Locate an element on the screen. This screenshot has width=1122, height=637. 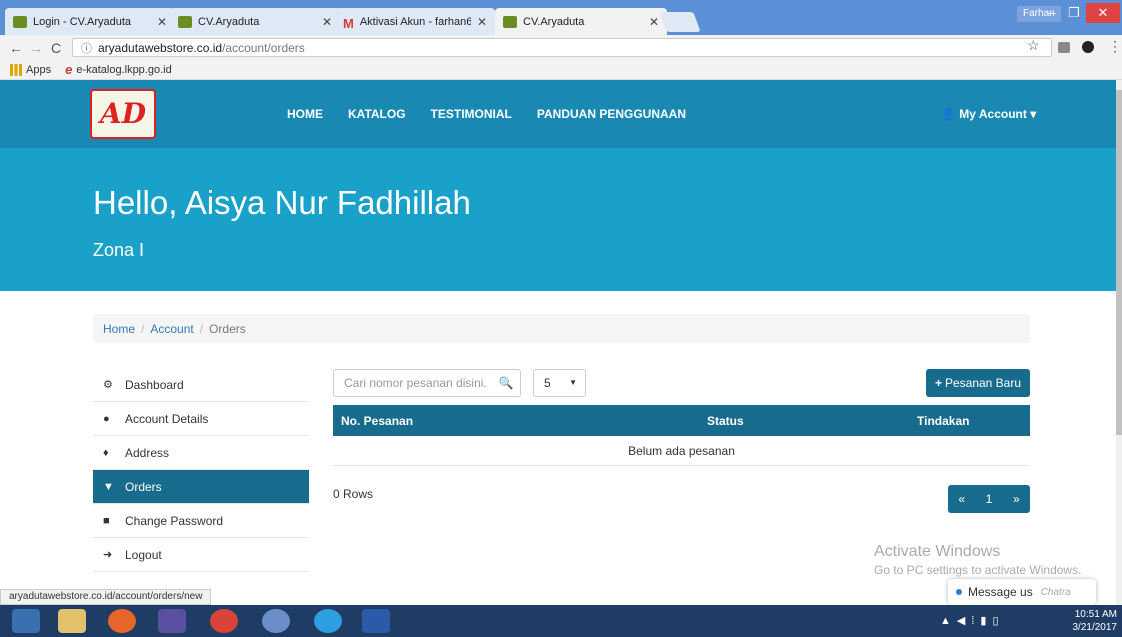
sidebar-item-address: ♦ Address is located at coordinates (201, 453).